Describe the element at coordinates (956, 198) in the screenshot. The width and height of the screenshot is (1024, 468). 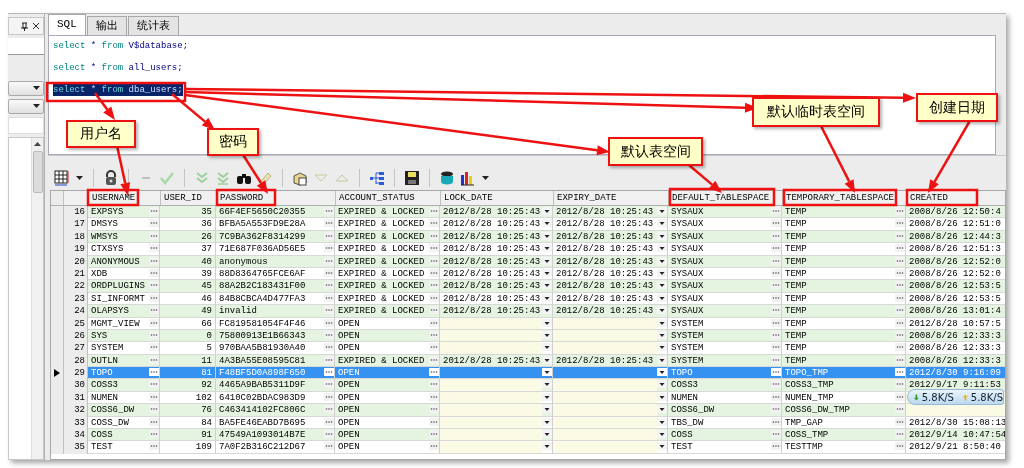
I see `column-header: CREATED` at that location.